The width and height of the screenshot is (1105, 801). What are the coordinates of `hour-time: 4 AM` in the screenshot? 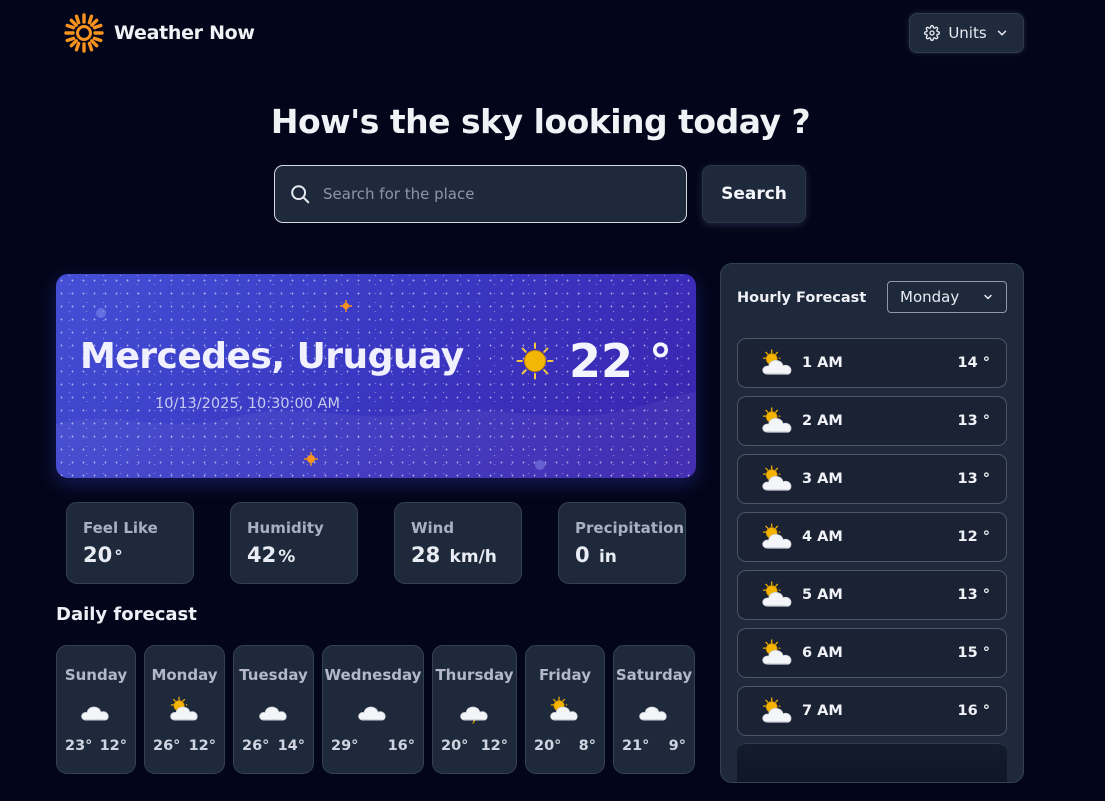 It's located at (822, 537).